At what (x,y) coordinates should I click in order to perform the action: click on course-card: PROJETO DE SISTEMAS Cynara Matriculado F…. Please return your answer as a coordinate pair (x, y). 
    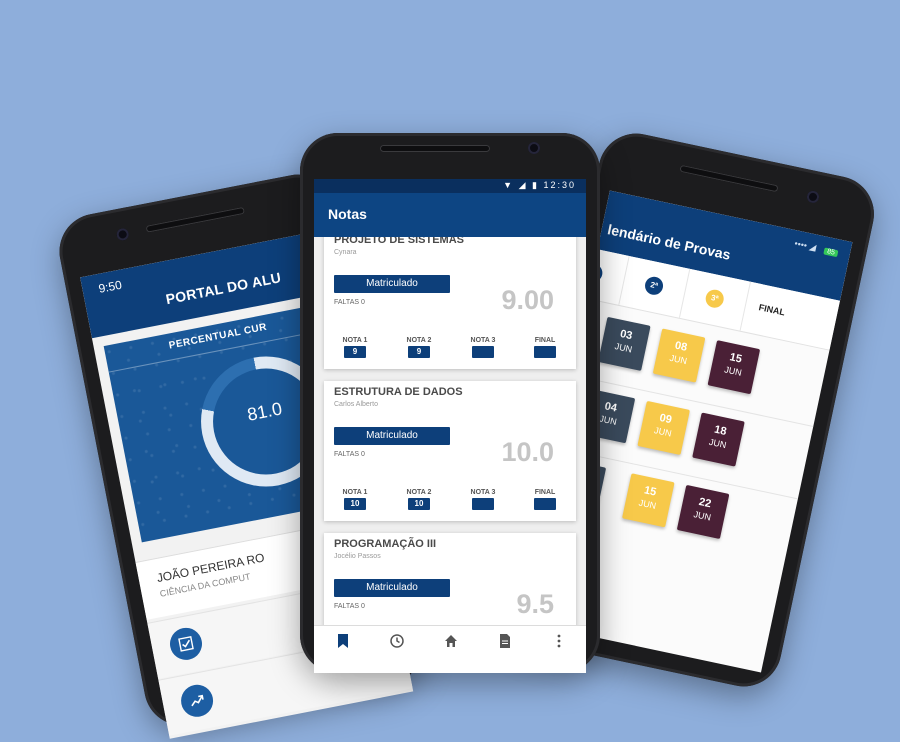
    Looking at the image, I should click on (450, 303).